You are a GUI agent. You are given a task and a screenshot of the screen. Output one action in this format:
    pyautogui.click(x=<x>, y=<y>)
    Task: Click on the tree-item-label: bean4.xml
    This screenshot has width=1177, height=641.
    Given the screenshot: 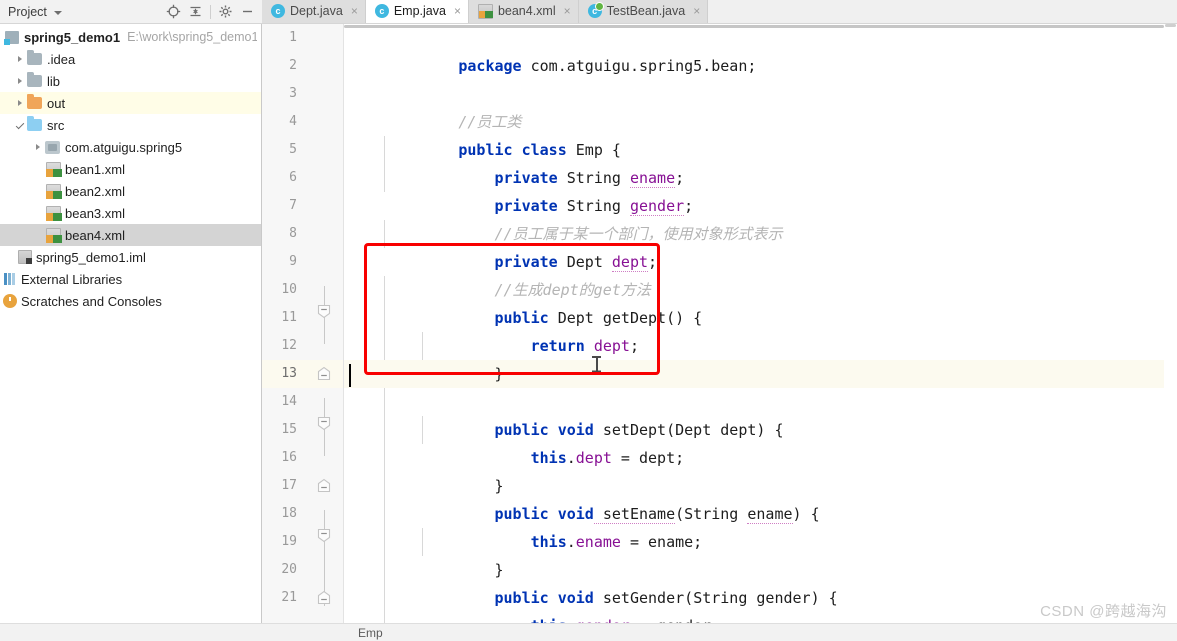 What is the action you would take?
    pyautogui.click(x=95, y=235)
    